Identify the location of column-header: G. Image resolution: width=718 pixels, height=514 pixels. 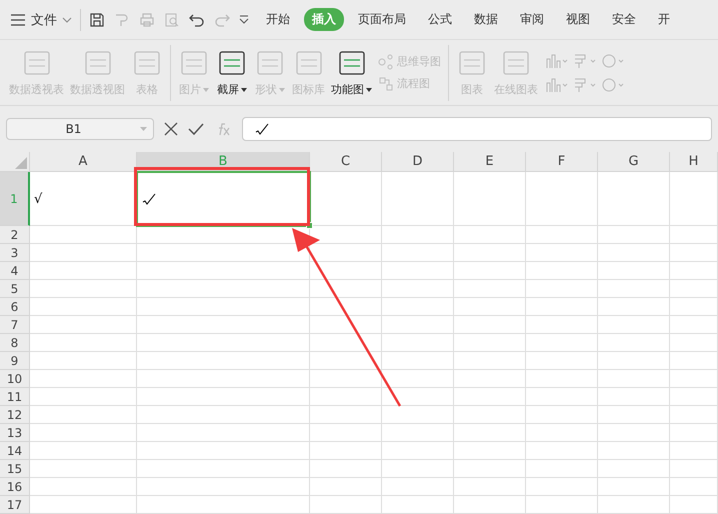
(634, 162).